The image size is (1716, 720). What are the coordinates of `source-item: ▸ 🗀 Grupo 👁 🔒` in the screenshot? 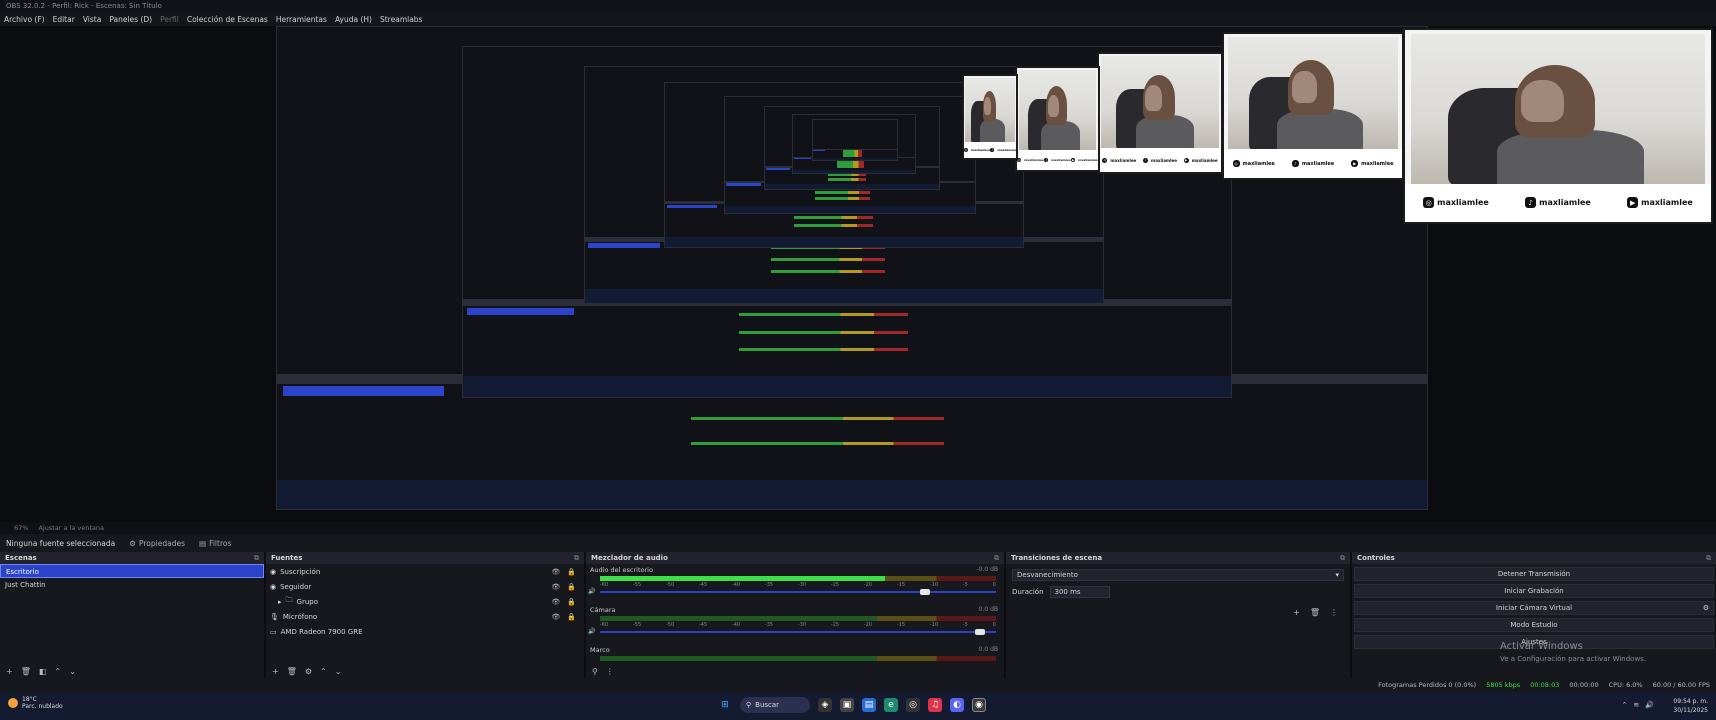 It's located at (425, 601).